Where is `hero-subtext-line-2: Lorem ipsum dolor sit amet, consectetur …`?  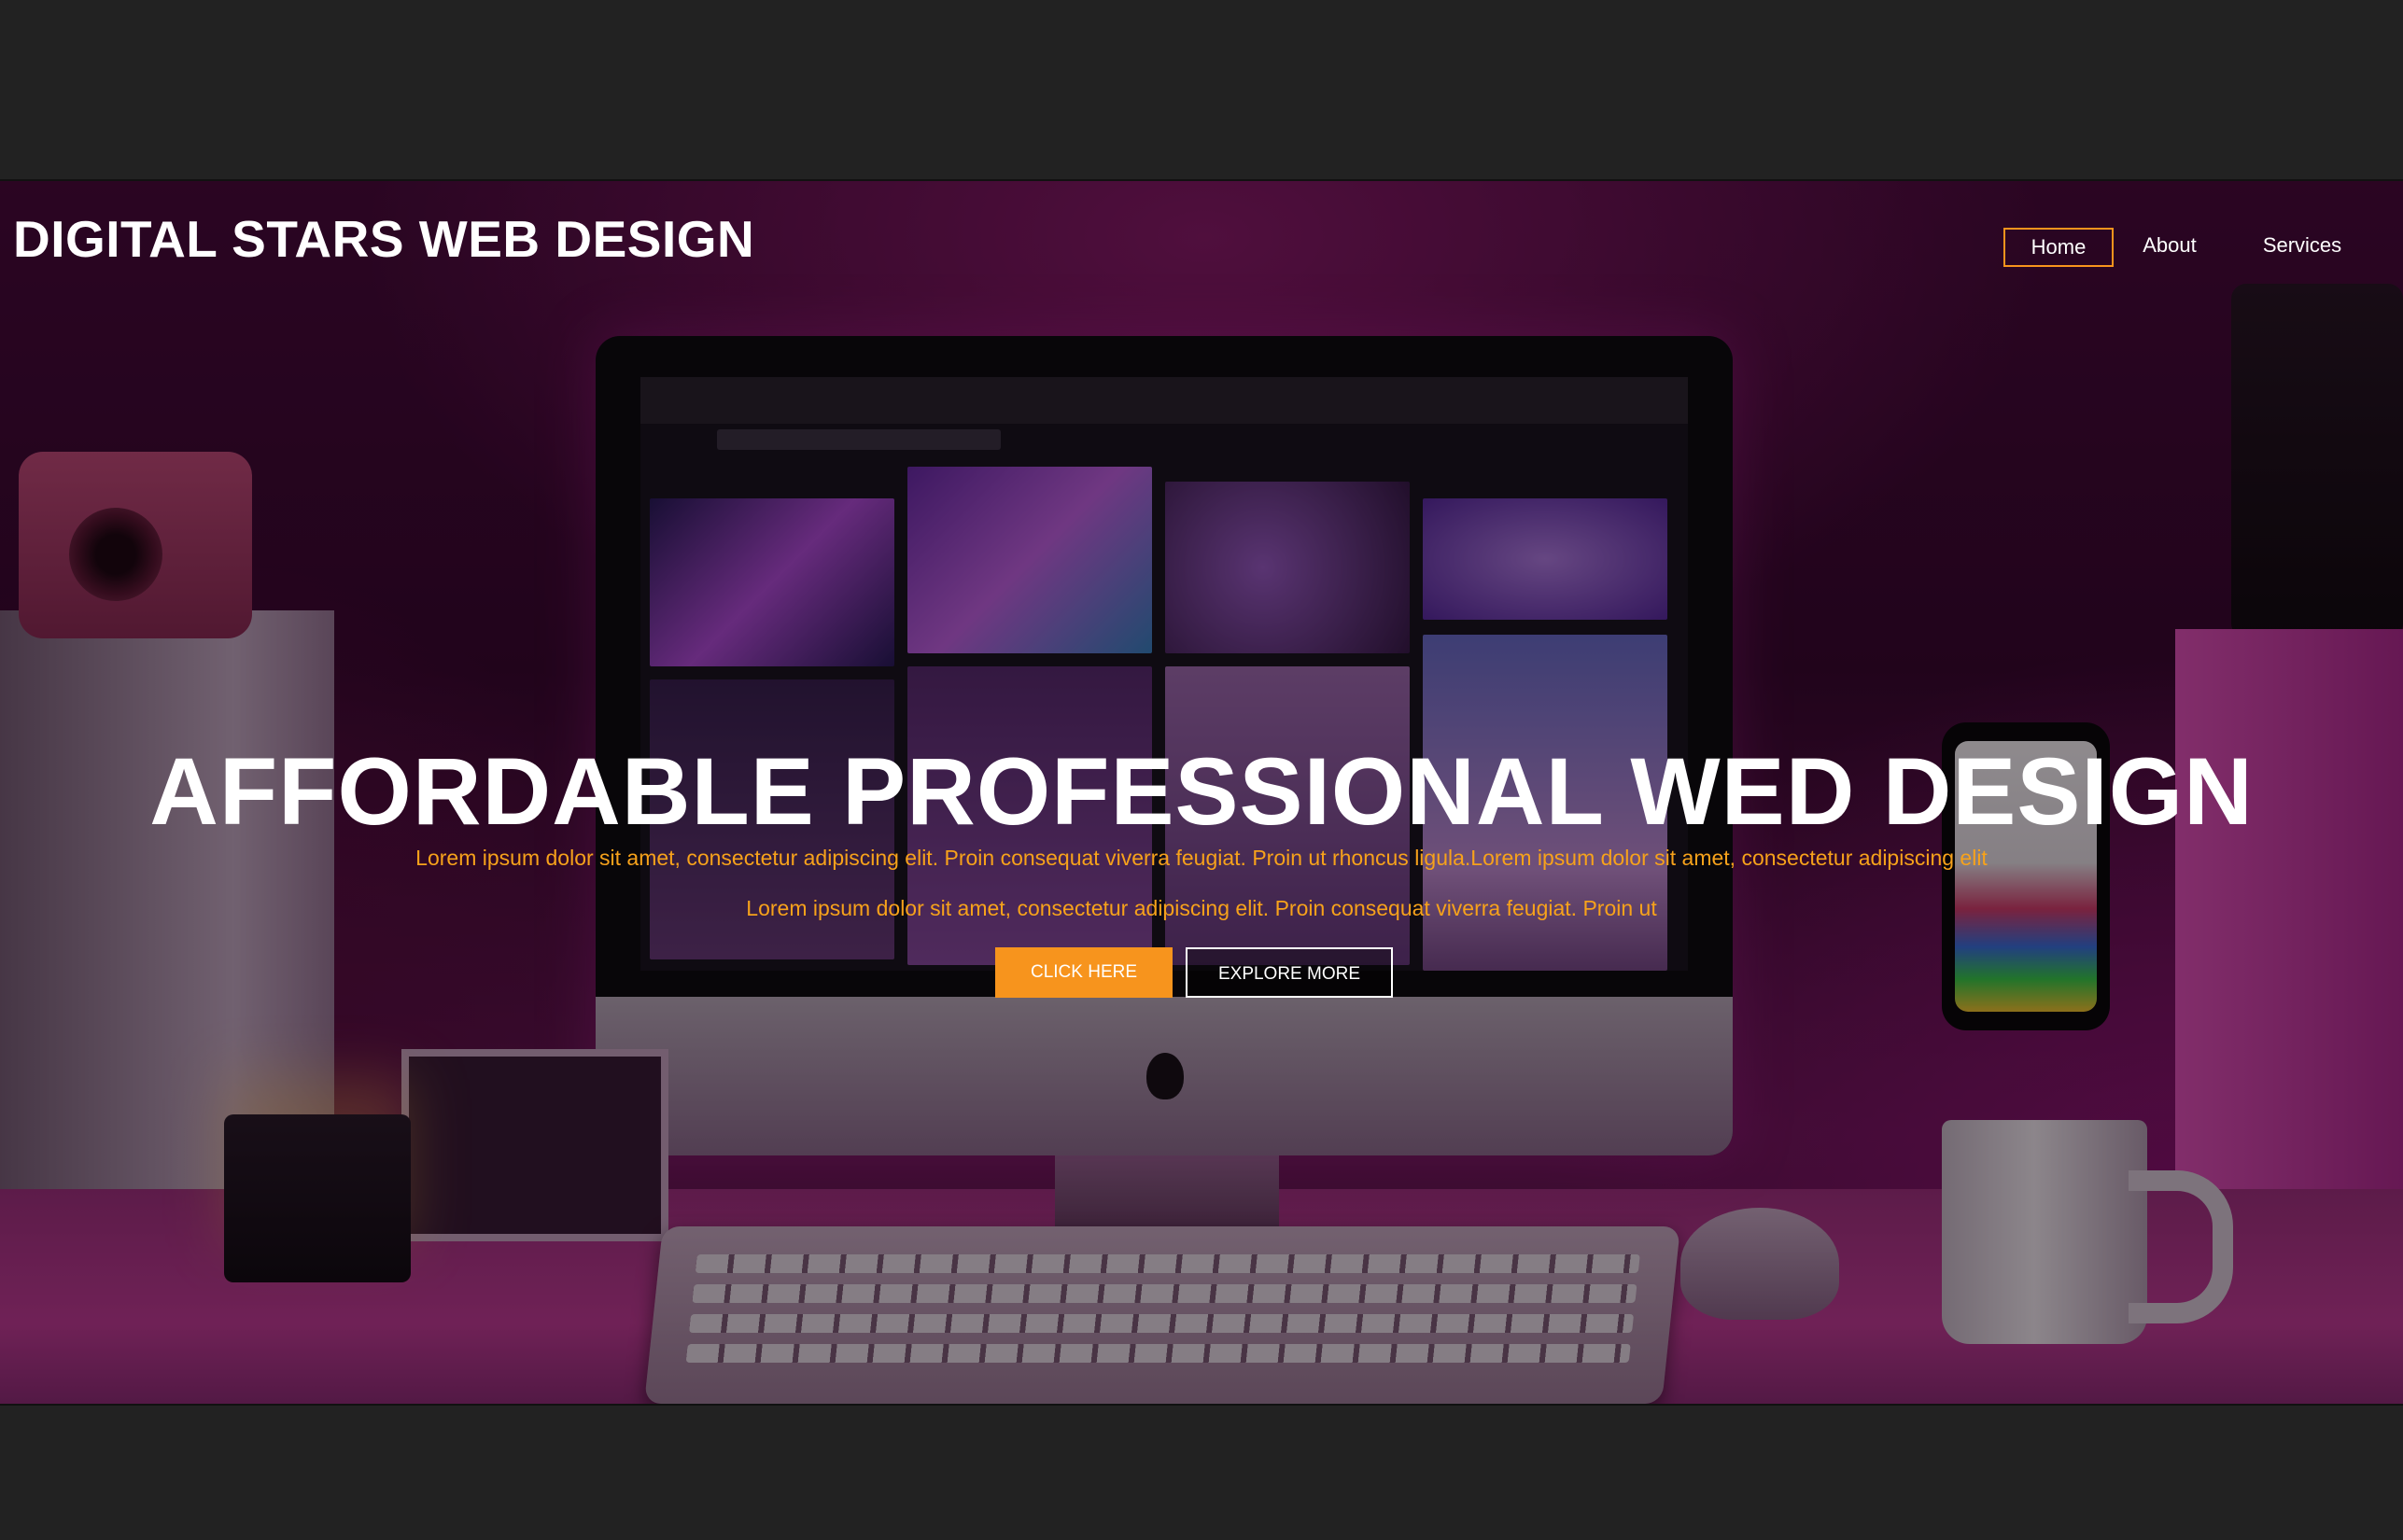
hero-subtext-line-2: Lorem ipsum dolor sit amet, consectetur … is located at coordinates (1201, 908).